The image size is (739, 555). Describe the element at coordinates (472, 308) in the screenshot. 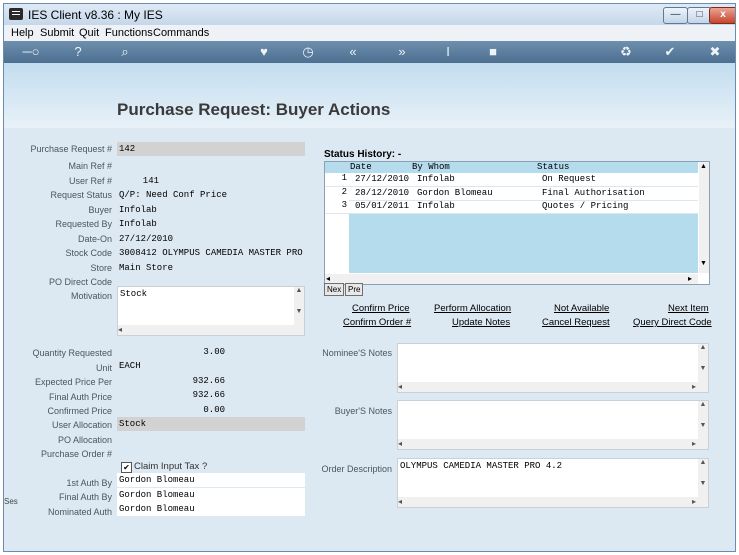

I see `perform-allocation-link: Perform Allocation` at that location.